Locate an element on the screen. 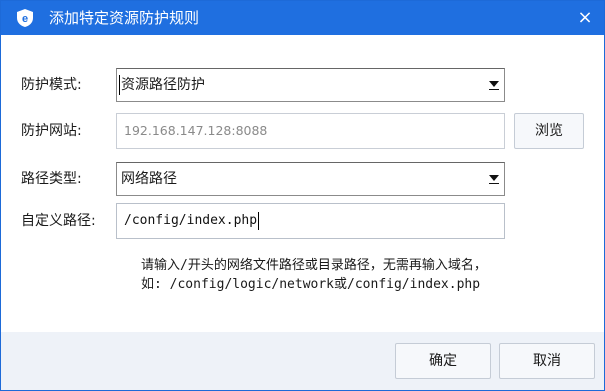 The image size is (605, 391). path-type-select: 网络路径 is located at coordinates (310, 179).